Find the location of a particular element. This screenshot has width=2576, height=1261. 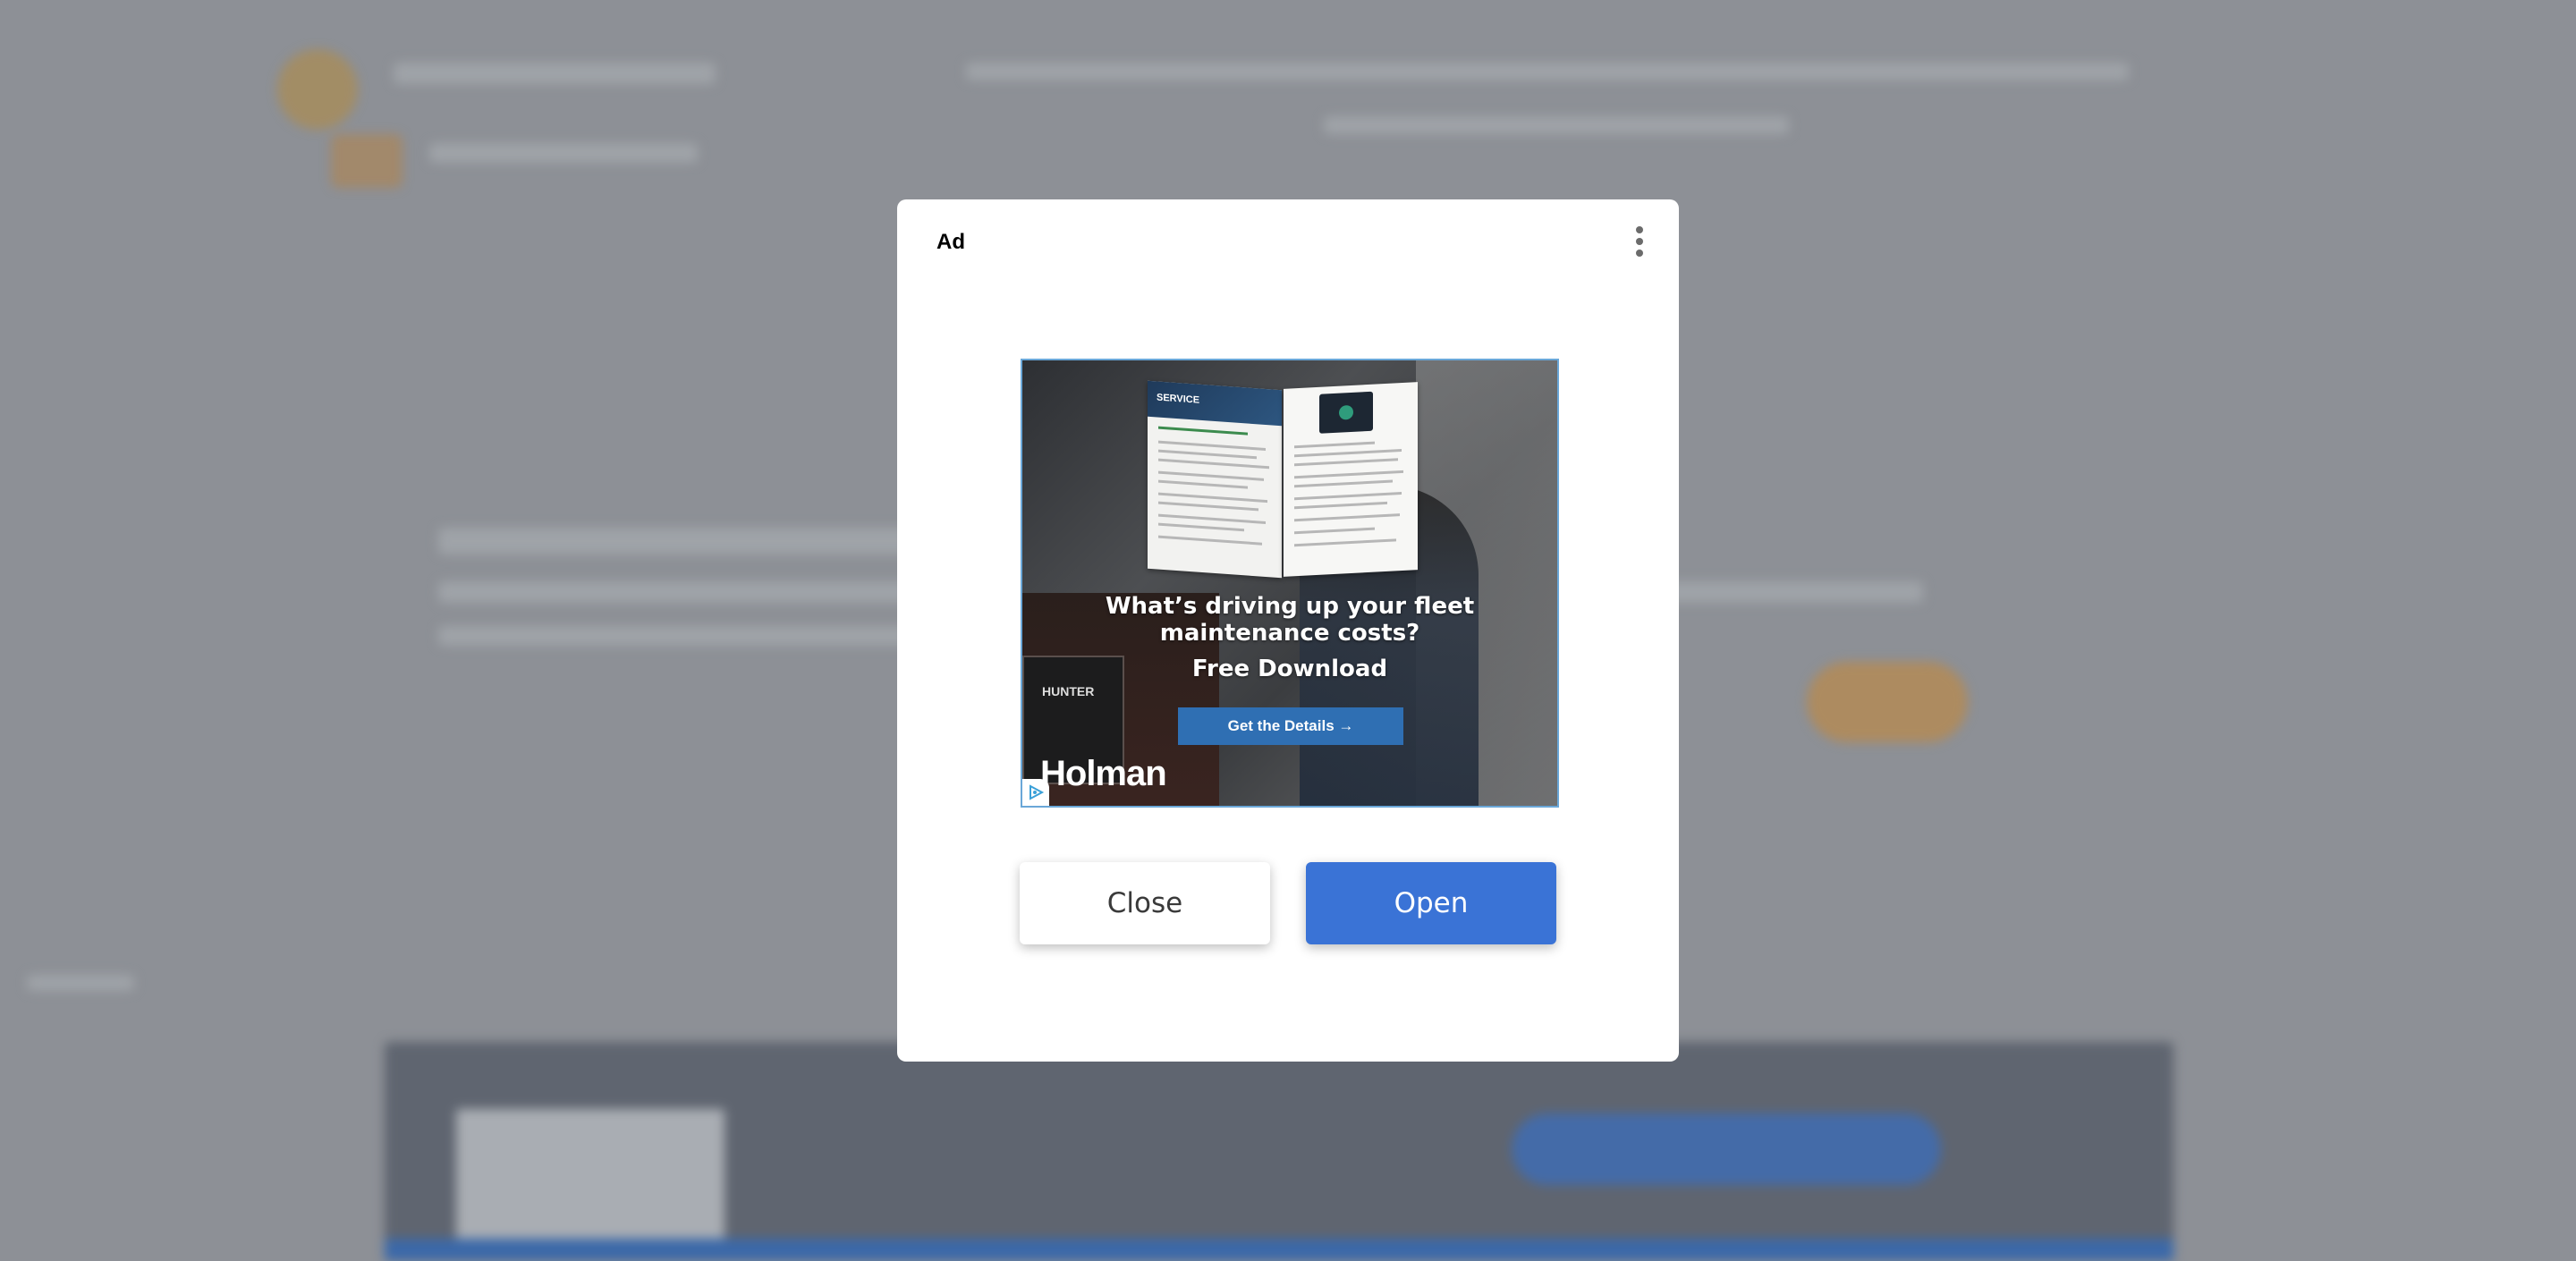

brochure-header: SERVICE is located at coordinates (1215, 403).